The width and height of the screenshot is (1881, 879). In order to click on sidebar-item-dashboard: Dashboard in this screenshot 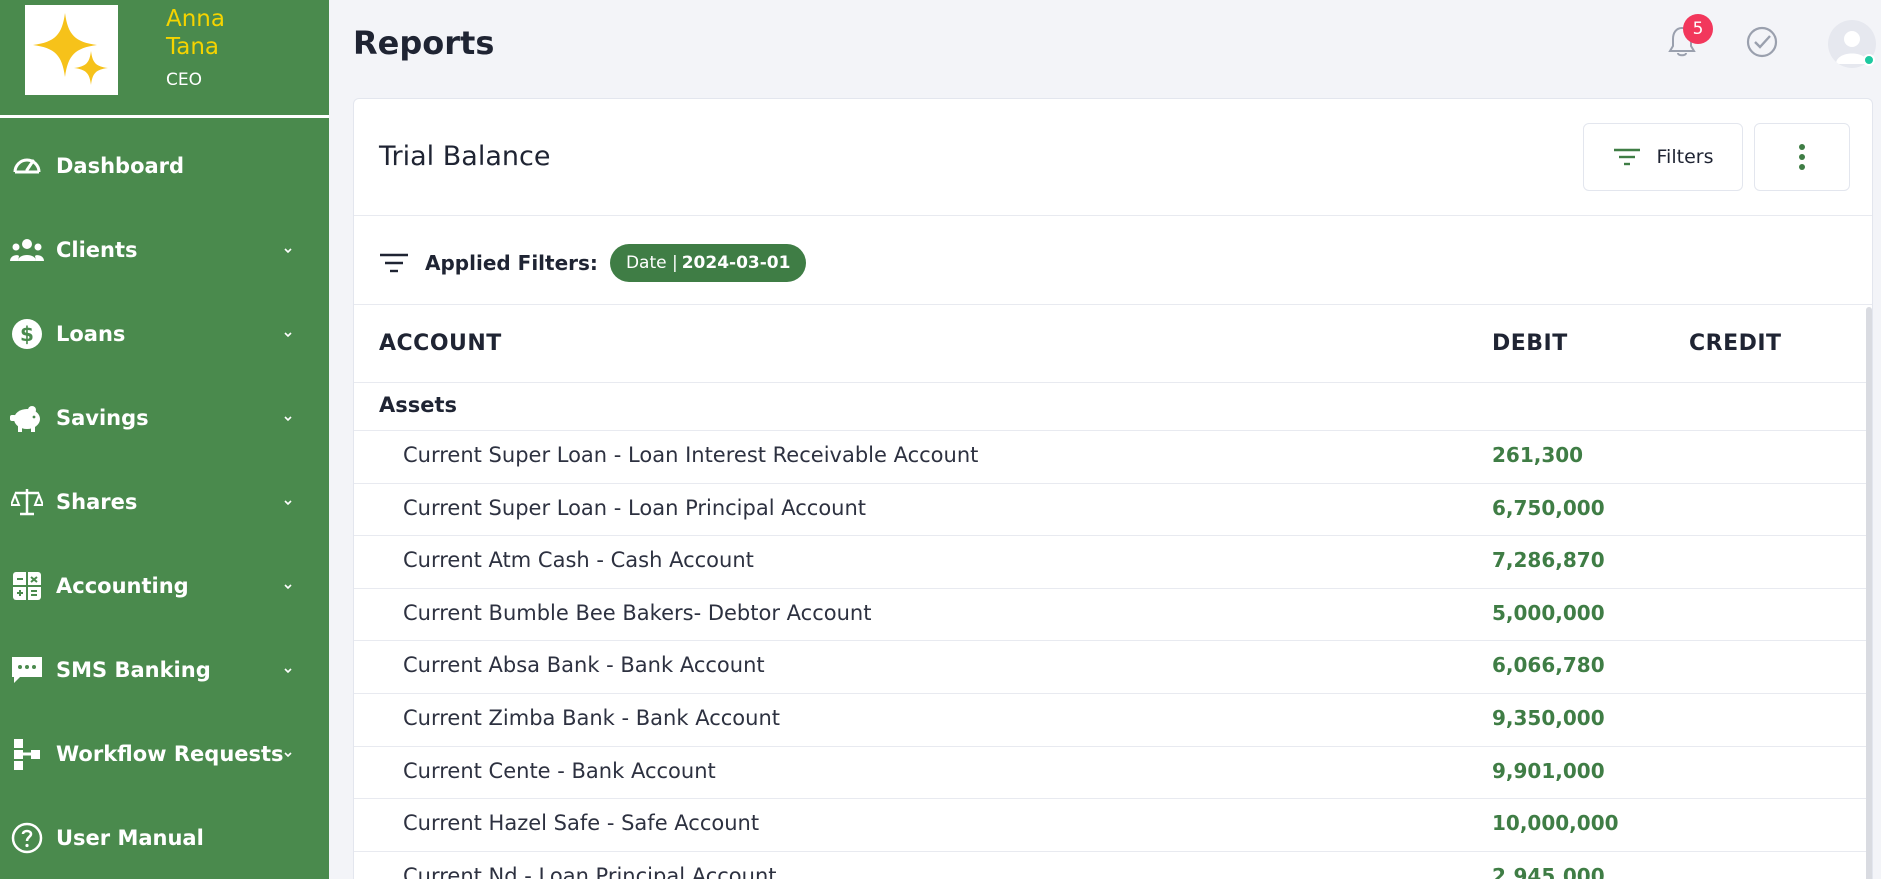, I will do `click(164, 166)`.